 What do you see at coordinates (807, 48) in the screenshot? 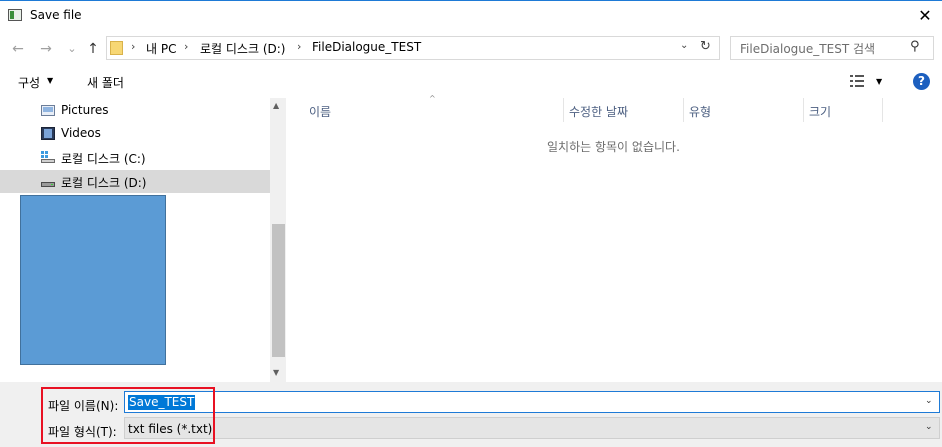
I see `search-placeholder: FileDialogue_TEST 검색` at bounding box center [807, 48].